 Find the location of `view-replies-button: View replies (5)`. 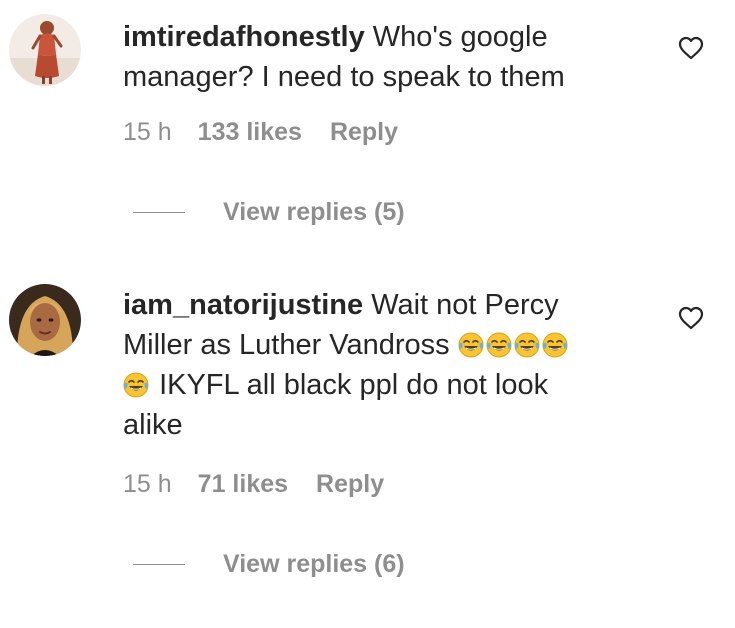

view-replies-button: View replies (5) is located at coordinates (269, 212).